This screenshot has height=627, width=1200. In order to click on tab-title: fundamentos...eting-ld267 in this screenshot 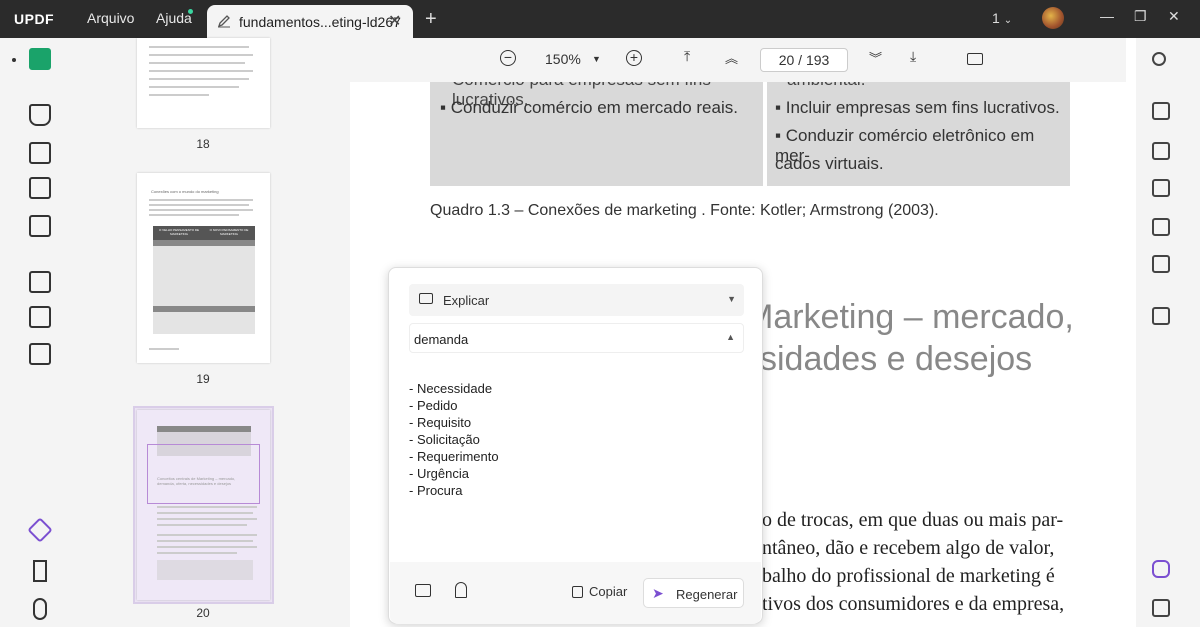, I will do `click(320, 22)`.